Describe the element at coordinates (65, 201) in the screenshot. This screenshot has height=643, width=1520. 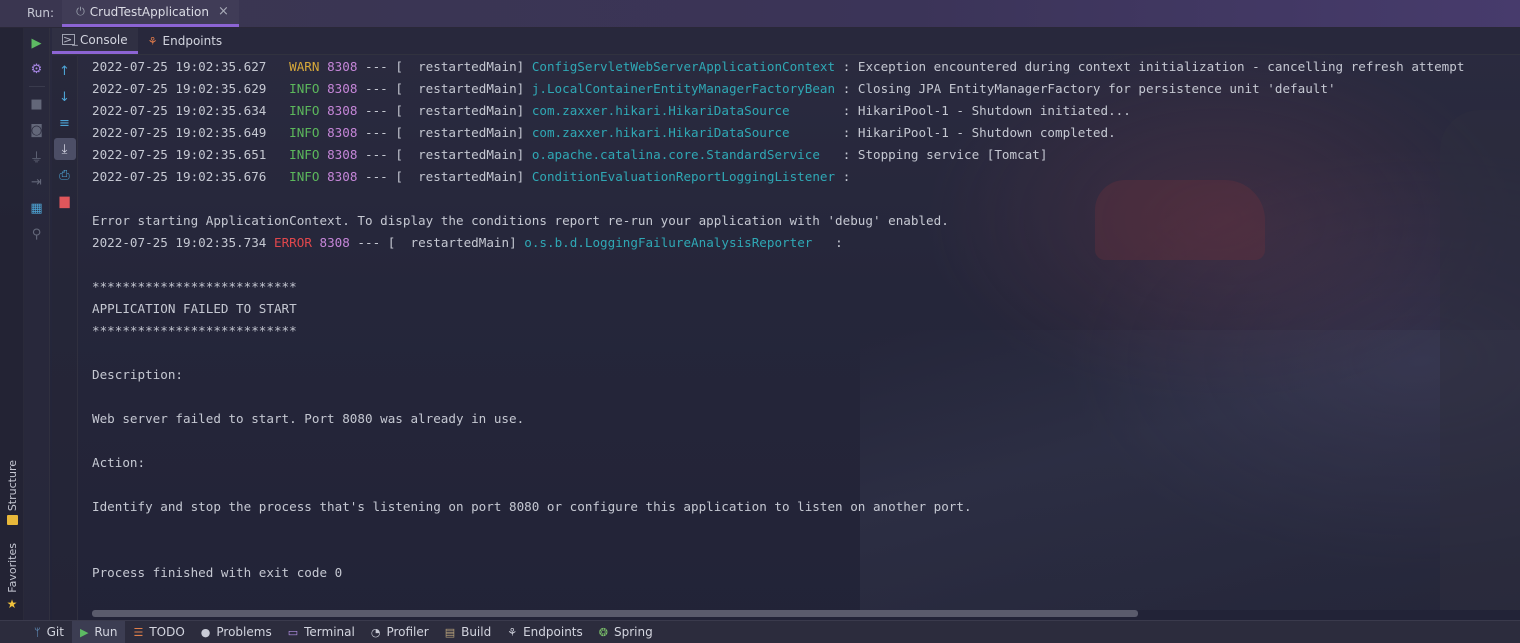
I see `trash-icon: ▆` at that location.